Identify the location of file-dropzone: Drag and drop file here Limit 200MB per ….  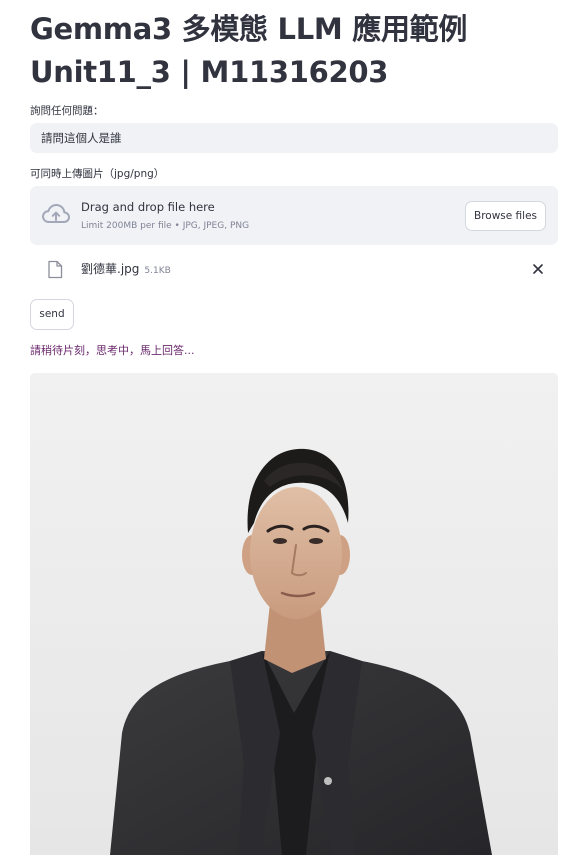
(294, 215).